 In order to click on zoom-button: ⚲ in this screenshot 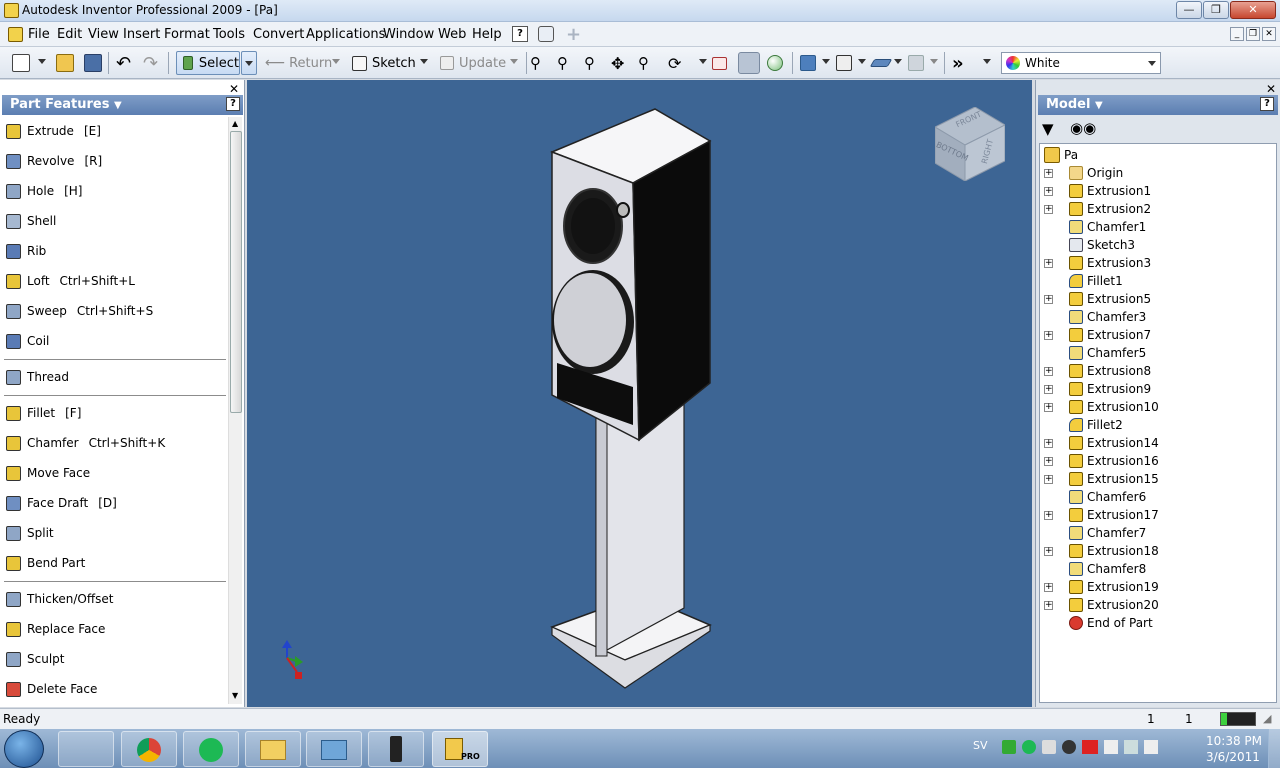, I will do `click(589, 63)`.